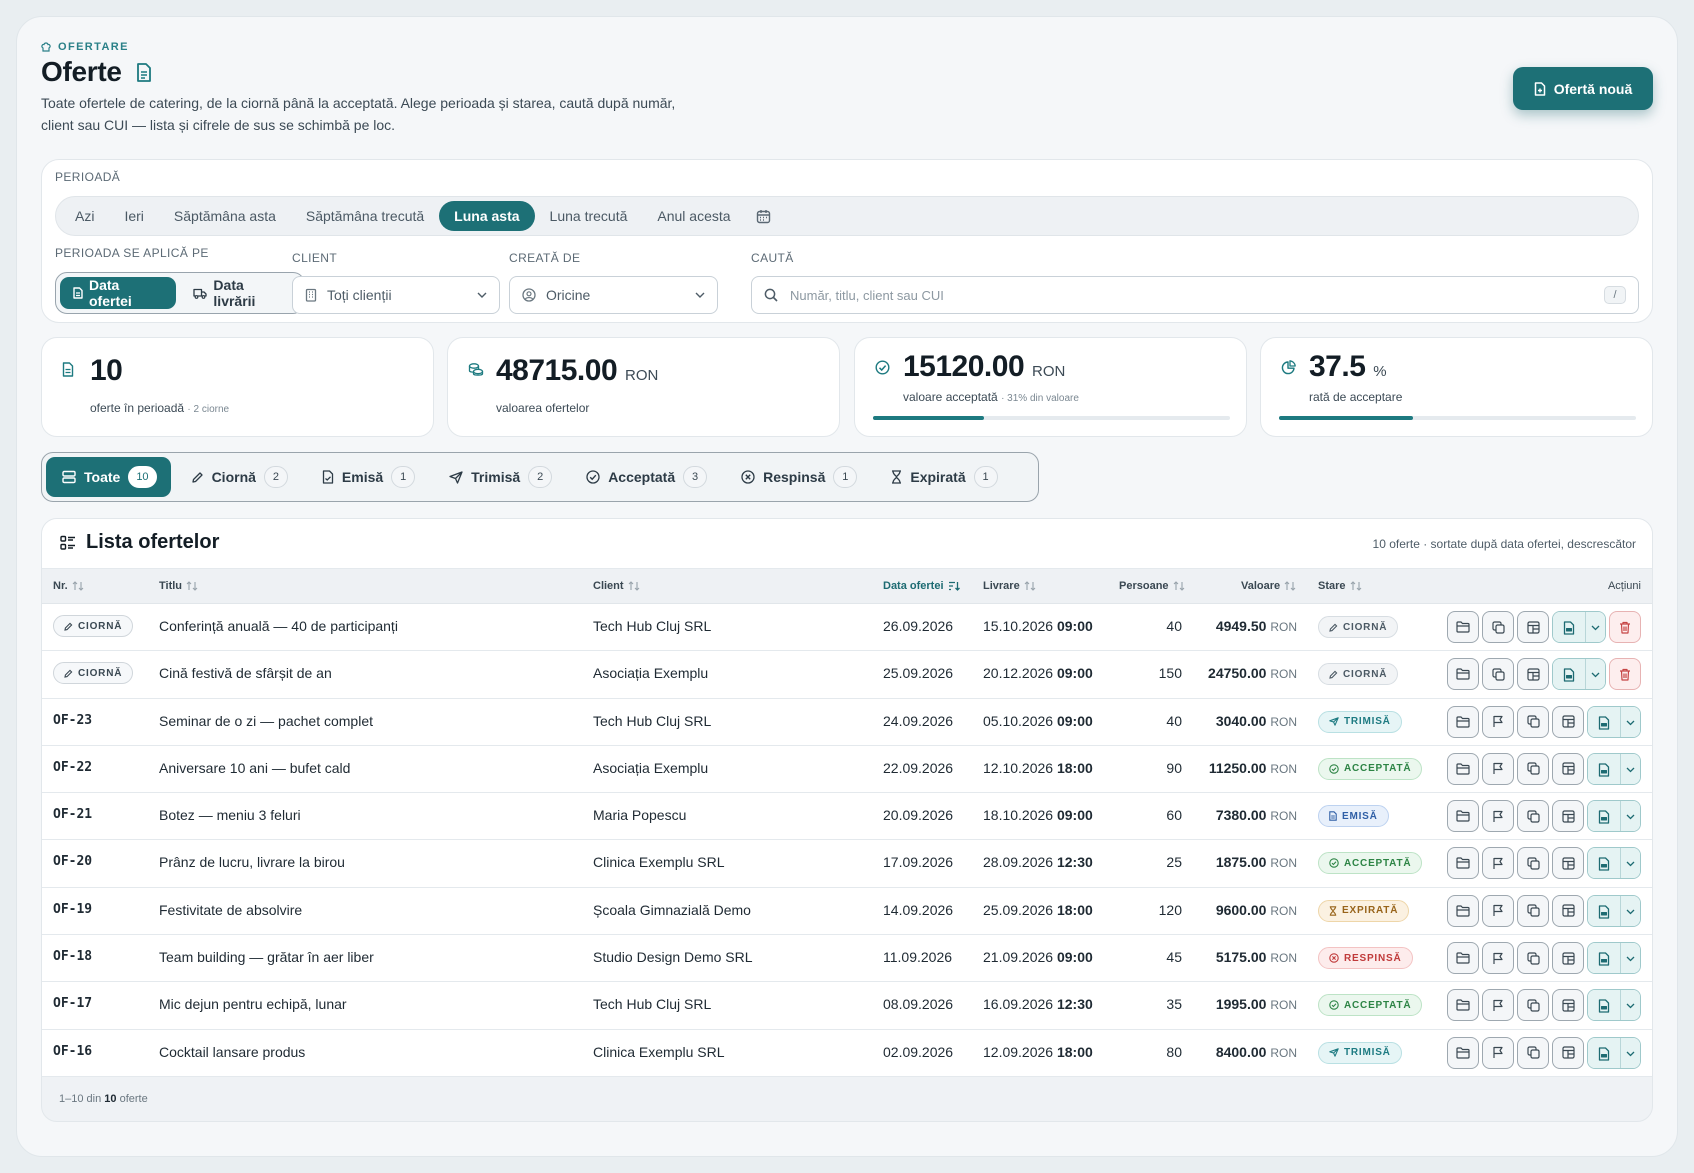 Image resolution: width=1694 pixels, height=1173 pixels. What do you see at coordinates (365, 216) in the screenshot?
I see `period-last-week: Săptămâna trecută` at bounding box center [365, 216].